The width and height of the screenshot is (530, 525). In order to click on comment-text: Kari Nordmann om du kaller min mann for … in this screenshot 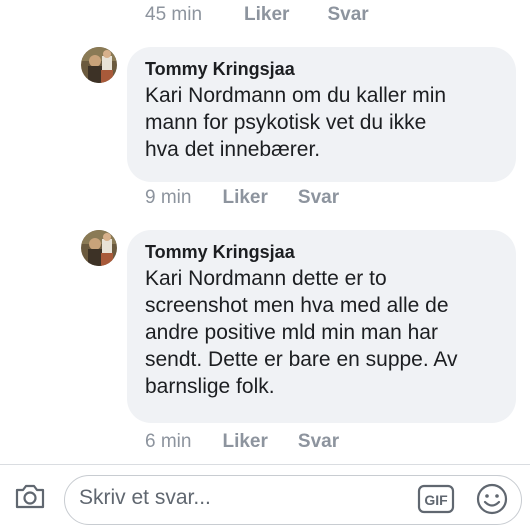, I will do `click(321, 122)`.